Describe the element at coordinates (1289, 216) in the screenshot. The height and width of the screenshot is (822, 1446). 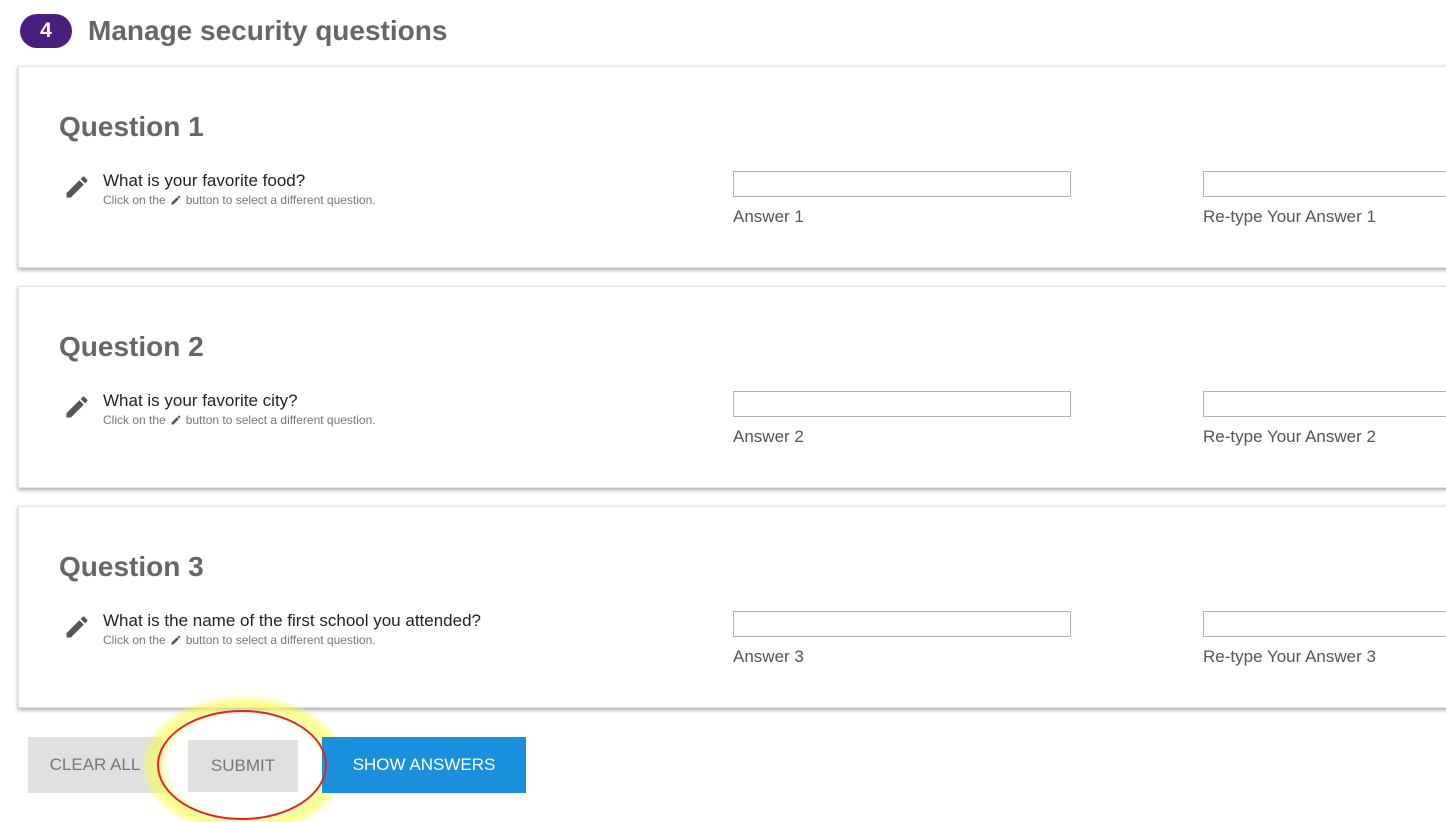
I see `retype-answer-1-label: Re-type Your Answer 1` at that location.